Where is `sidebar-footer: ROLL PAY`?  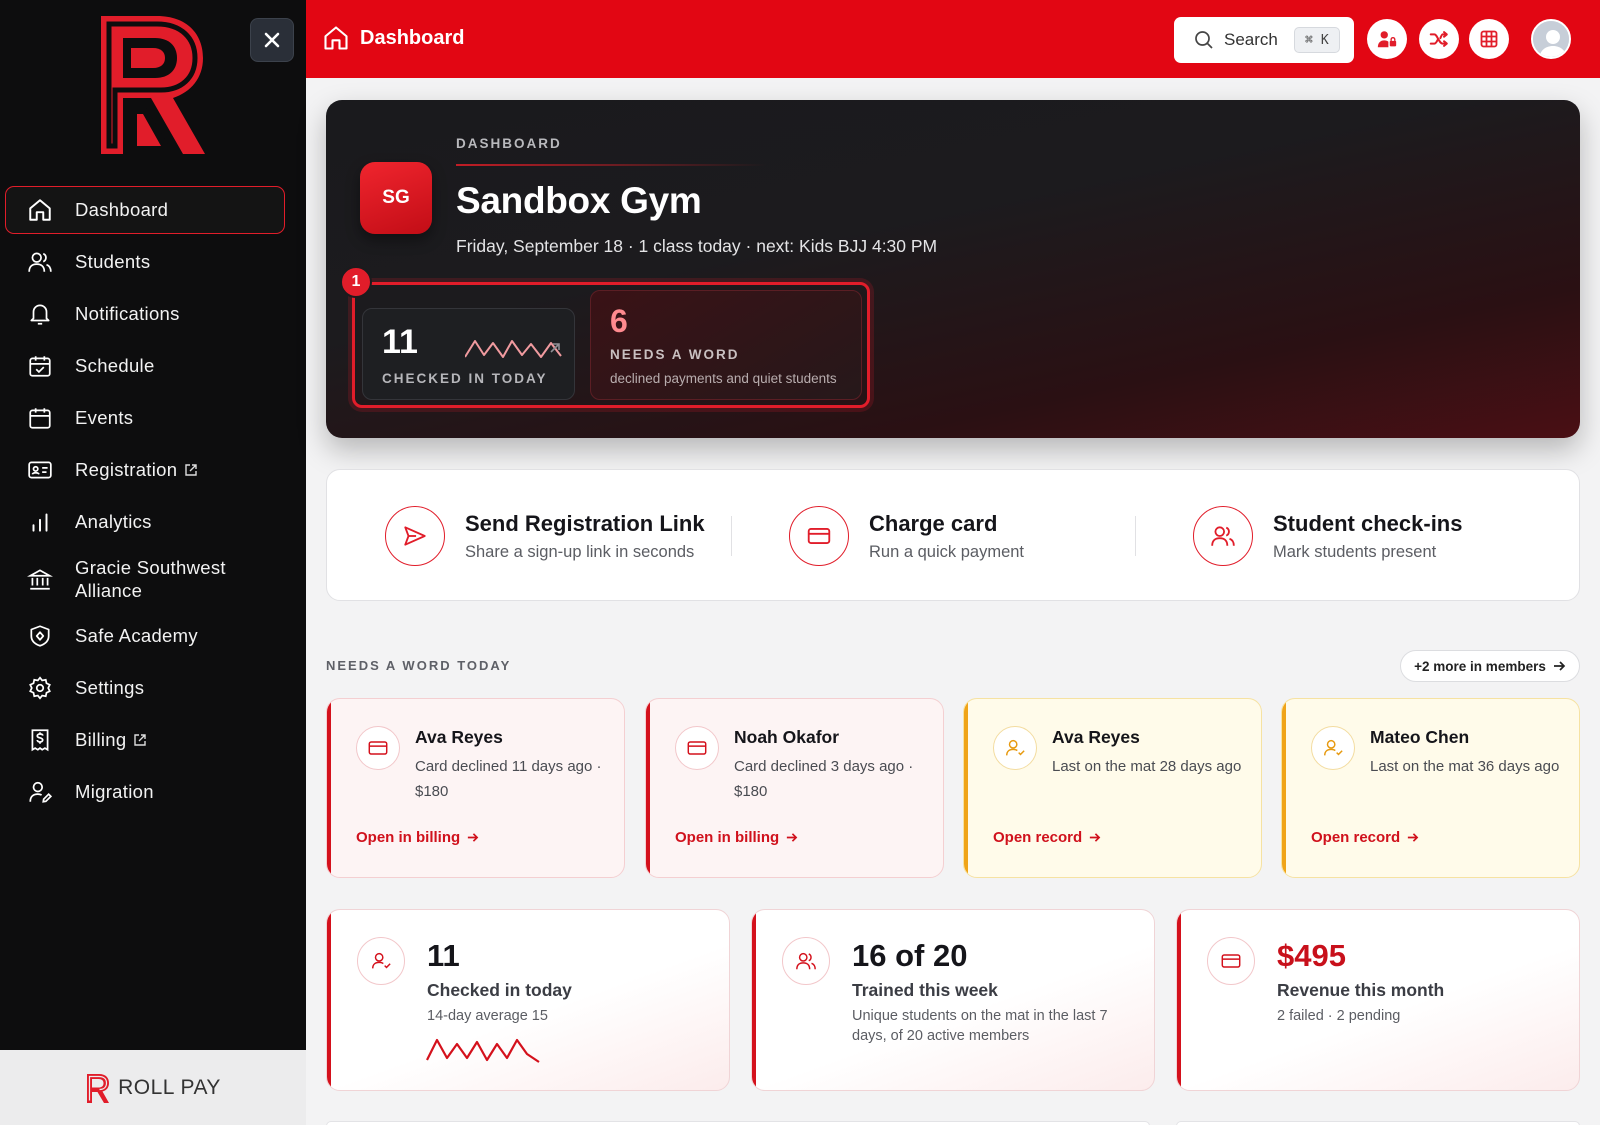 sidebar-footer: ROLL PAY is located at coordinates (153, 1087).